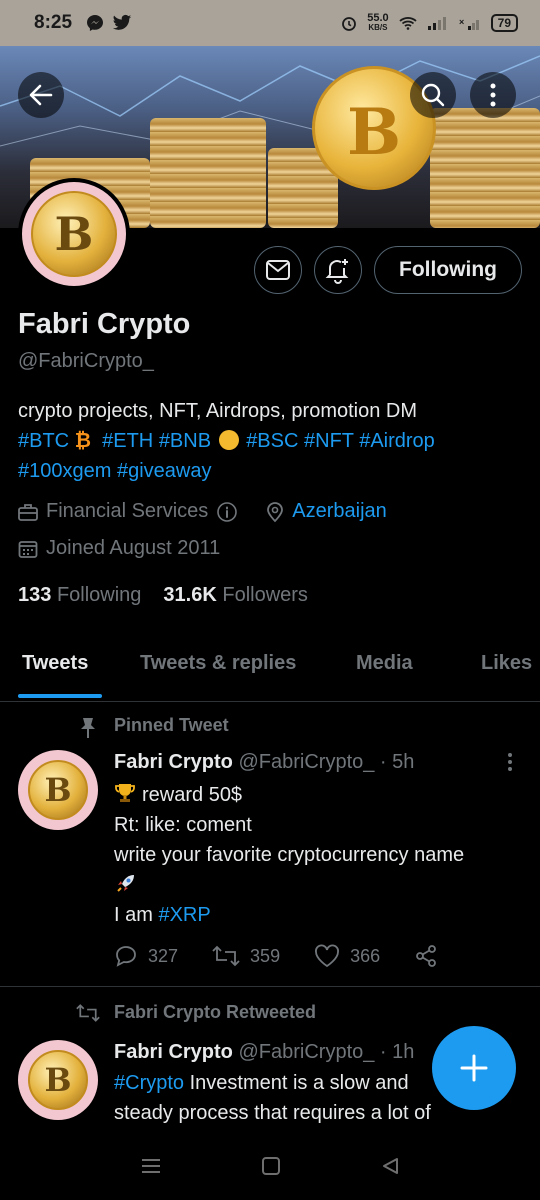 This screenshot has height=1200, width=540. I want to click on profile-joined: Joined August 2011, so click(133, 548).